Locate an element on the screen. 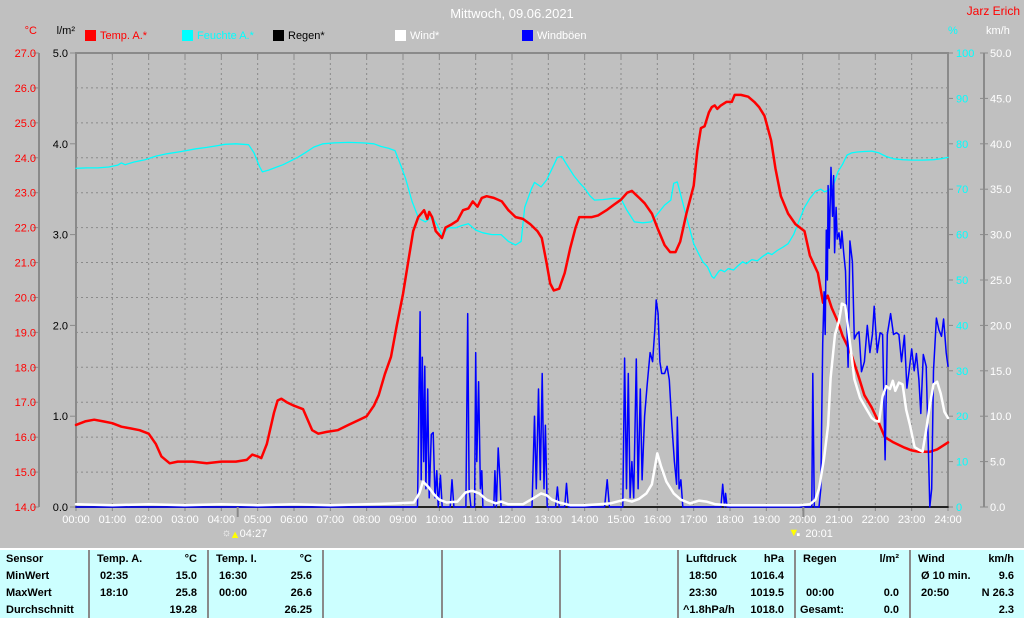 Image resolution: width=1024 pixels, height=618 pixels. table-row-label: MinWert is located at coordinates (28, 576).